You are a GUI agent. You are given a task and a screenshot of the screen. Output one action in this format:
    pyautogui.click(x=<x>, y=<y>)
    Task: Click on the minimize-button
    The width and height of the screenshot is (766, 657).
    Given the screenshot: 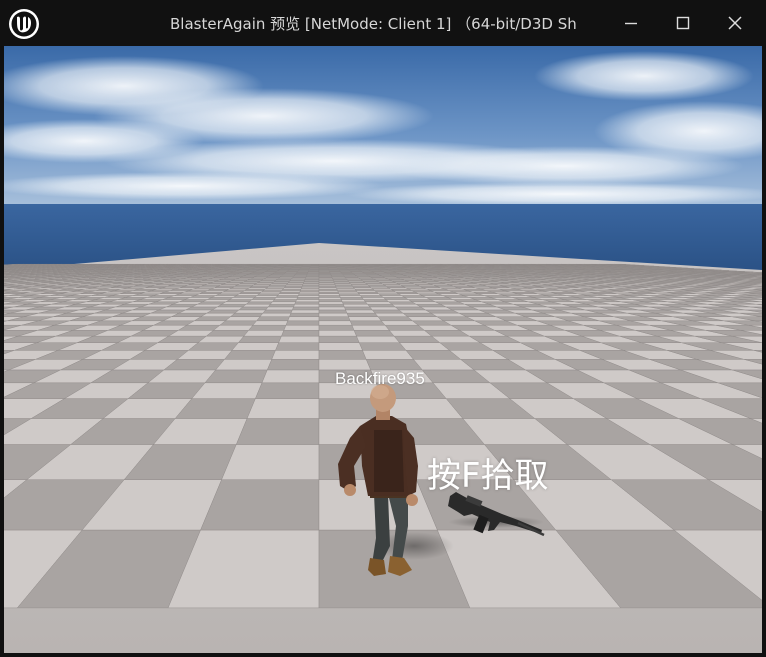 What is the action you would take?
    pyautogui.click(x=631, y=23)
    